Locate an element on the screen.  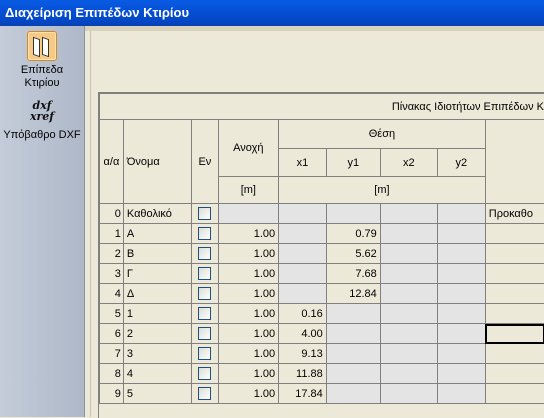
sidebar-item-building-levels: Επίπεδα Κτιρίου is located at coordinates (42, 60).